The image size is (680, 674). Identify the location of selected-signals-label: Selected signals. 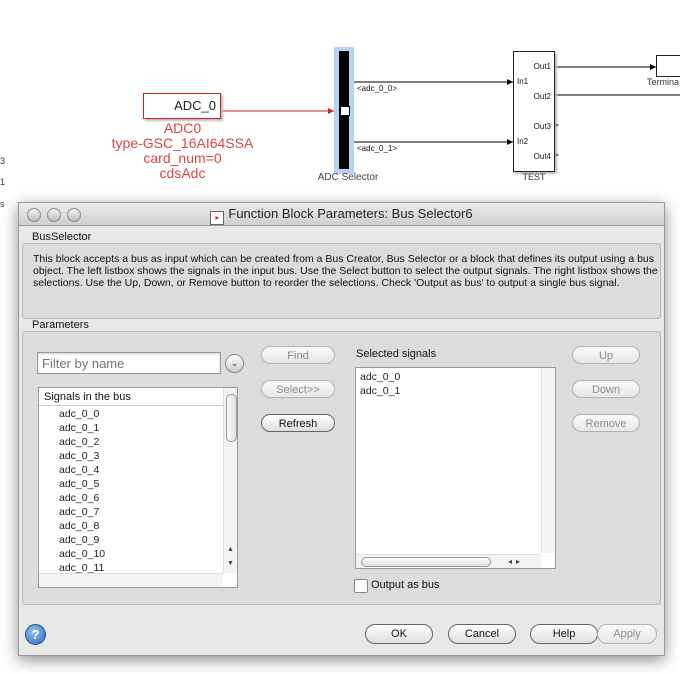
(396, 354).